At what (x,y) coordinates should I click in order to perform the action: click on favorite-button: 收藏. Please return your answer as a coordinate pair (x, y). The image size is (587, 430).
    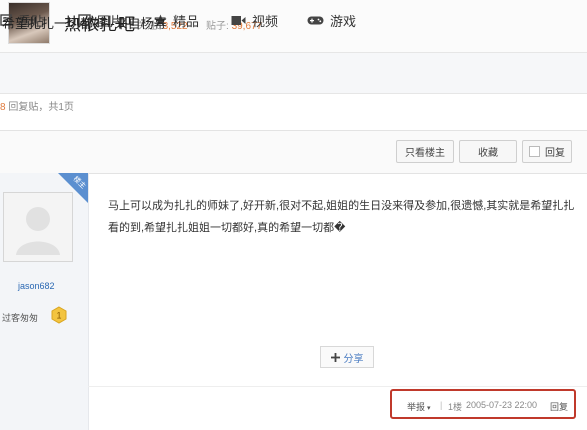
    Looking at the image, I should click on (488, 151).